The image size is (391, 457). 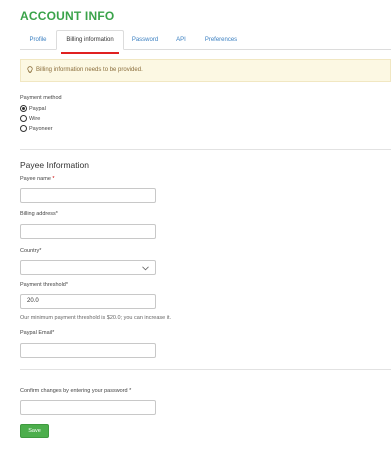 I want to click on paypal-email-input, so click(x=88, y=350).